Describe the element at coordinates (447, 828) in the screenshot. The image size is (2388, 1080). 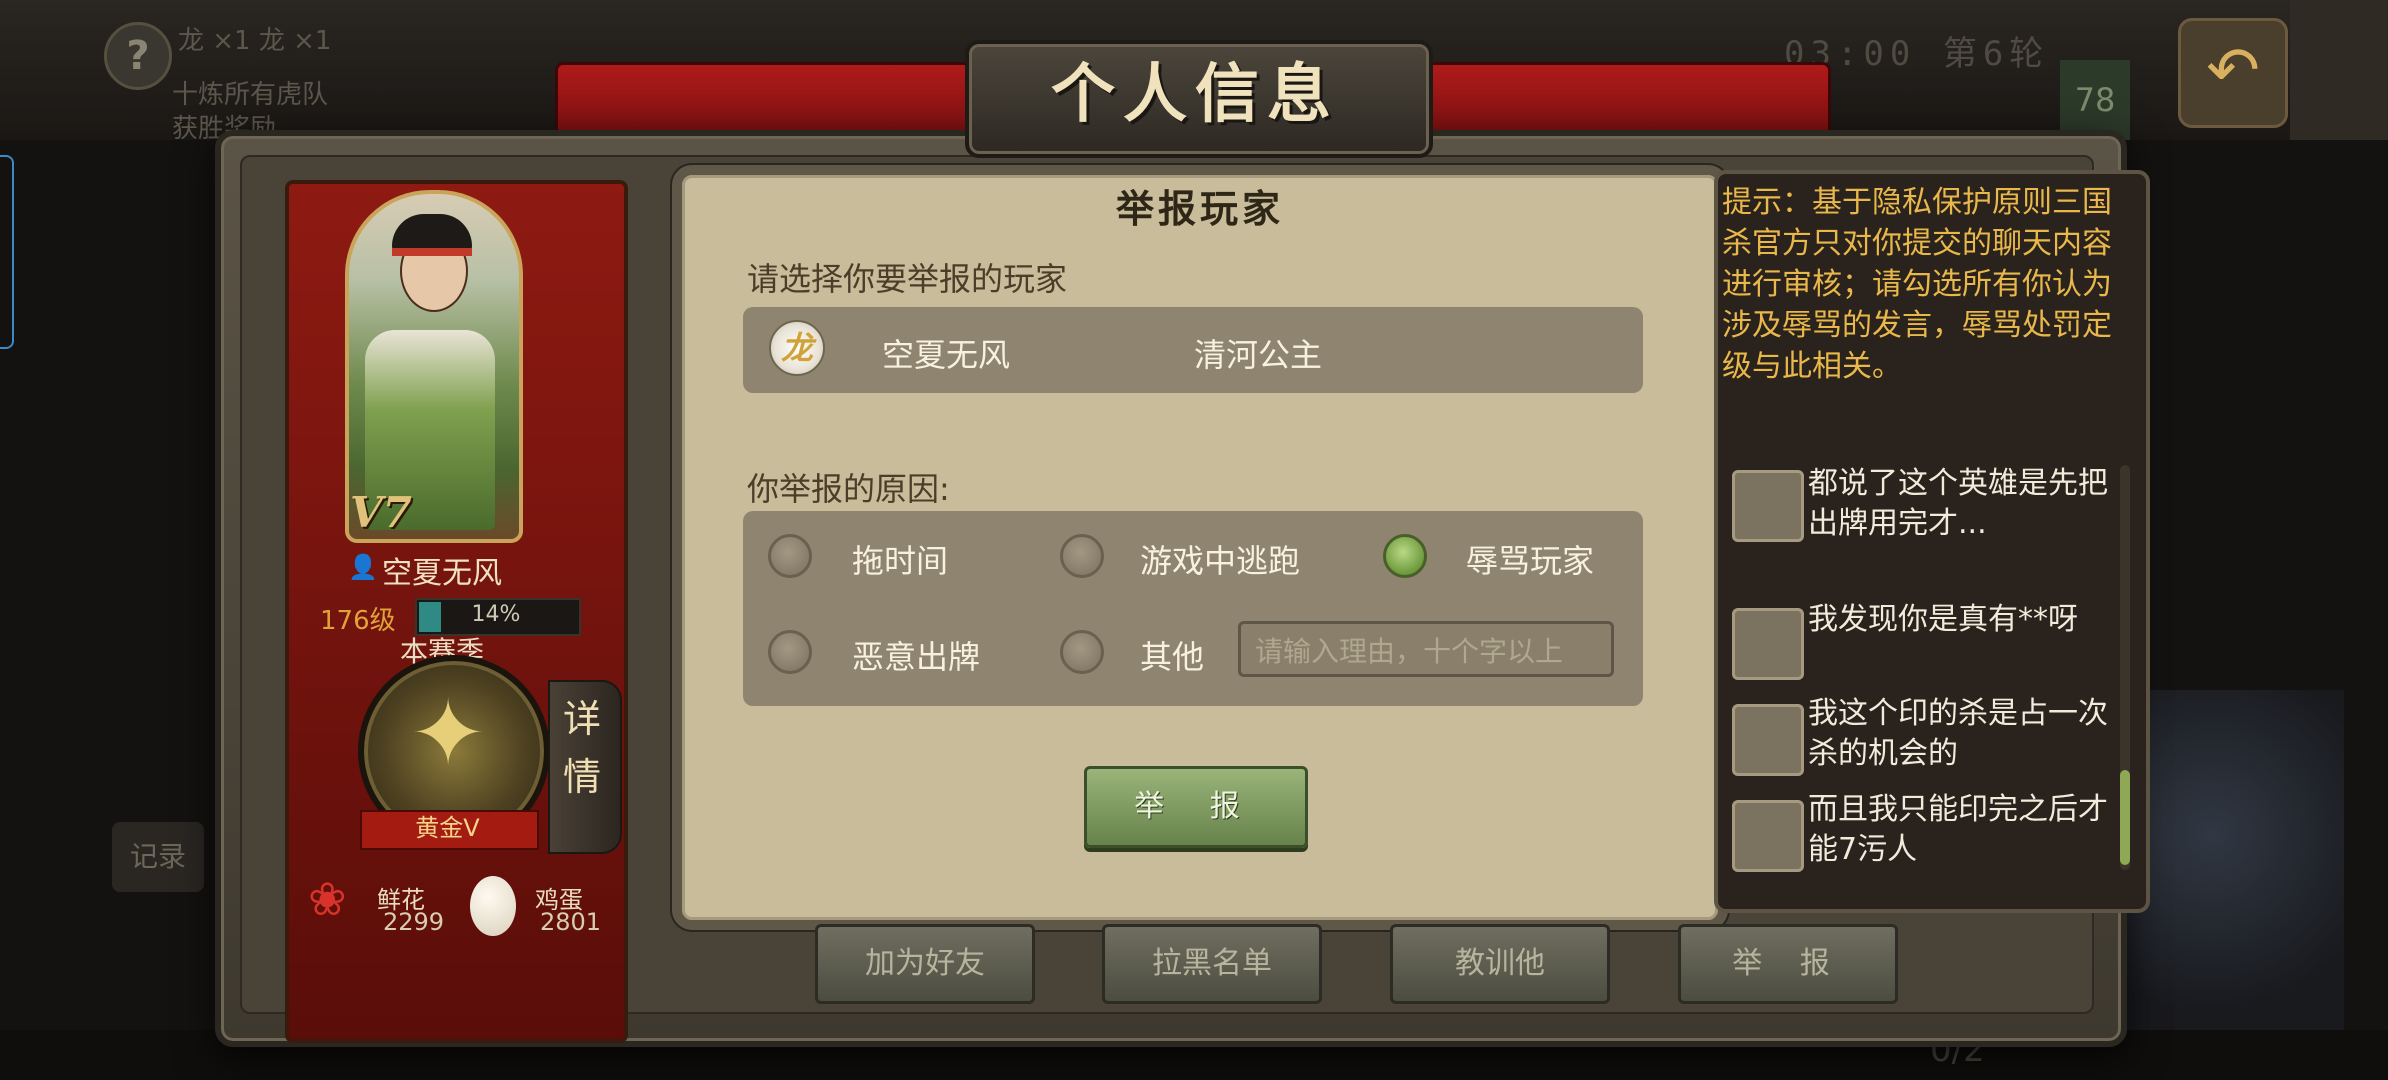
I see `rank-label: 黄金V` at that location.